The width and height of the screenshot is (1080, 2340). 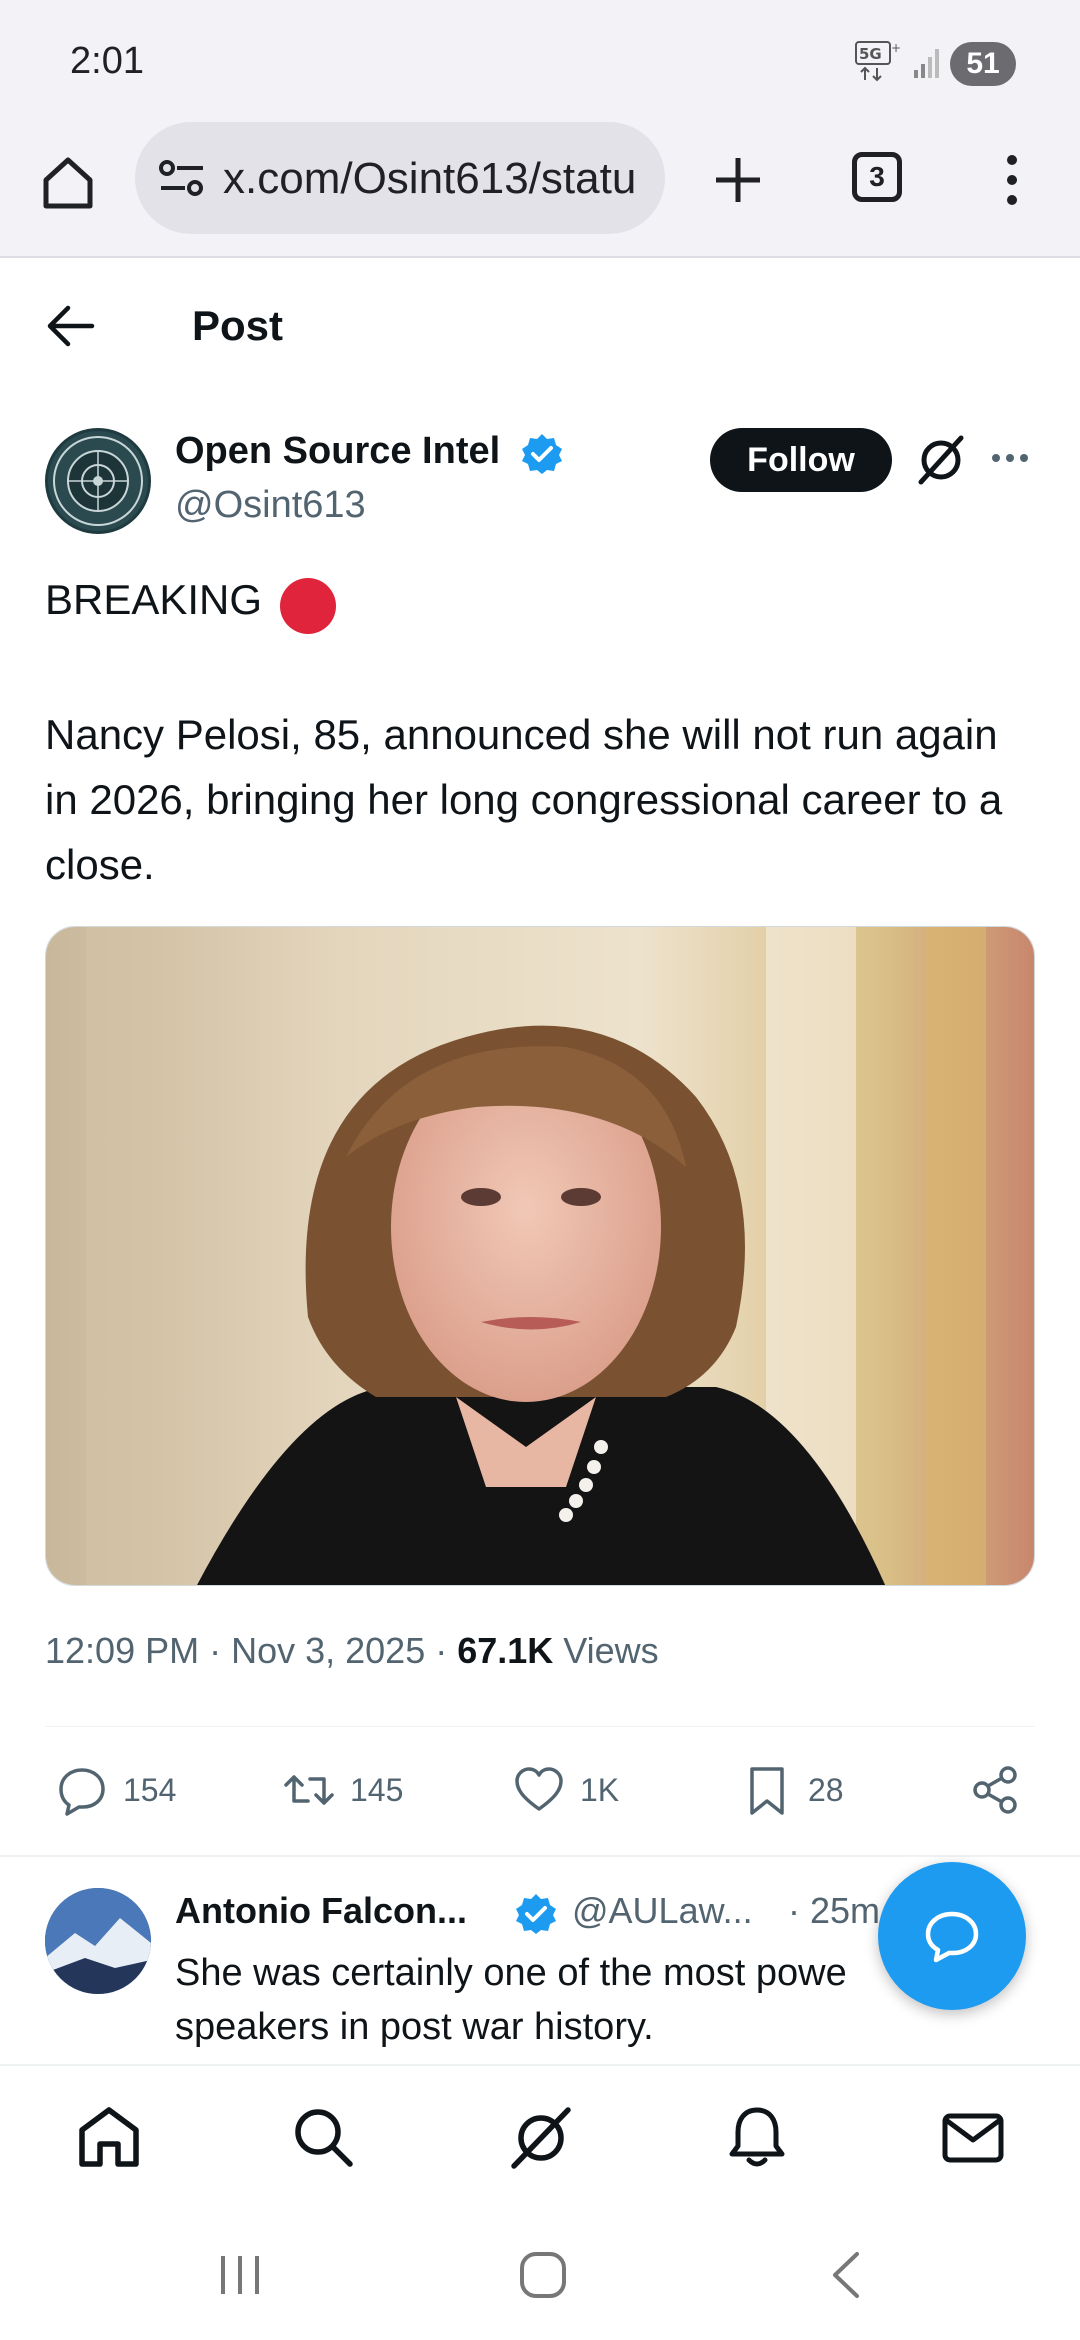 I want to click on reply-avatar, so click(x=98, y=1941).